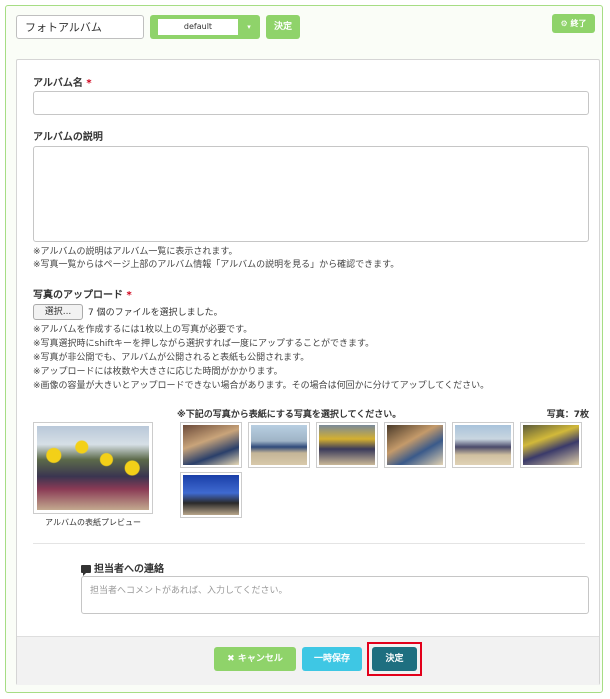 This screenshot has width=610, height=699. I want to click on cover-preview-image, so click(93, 468).